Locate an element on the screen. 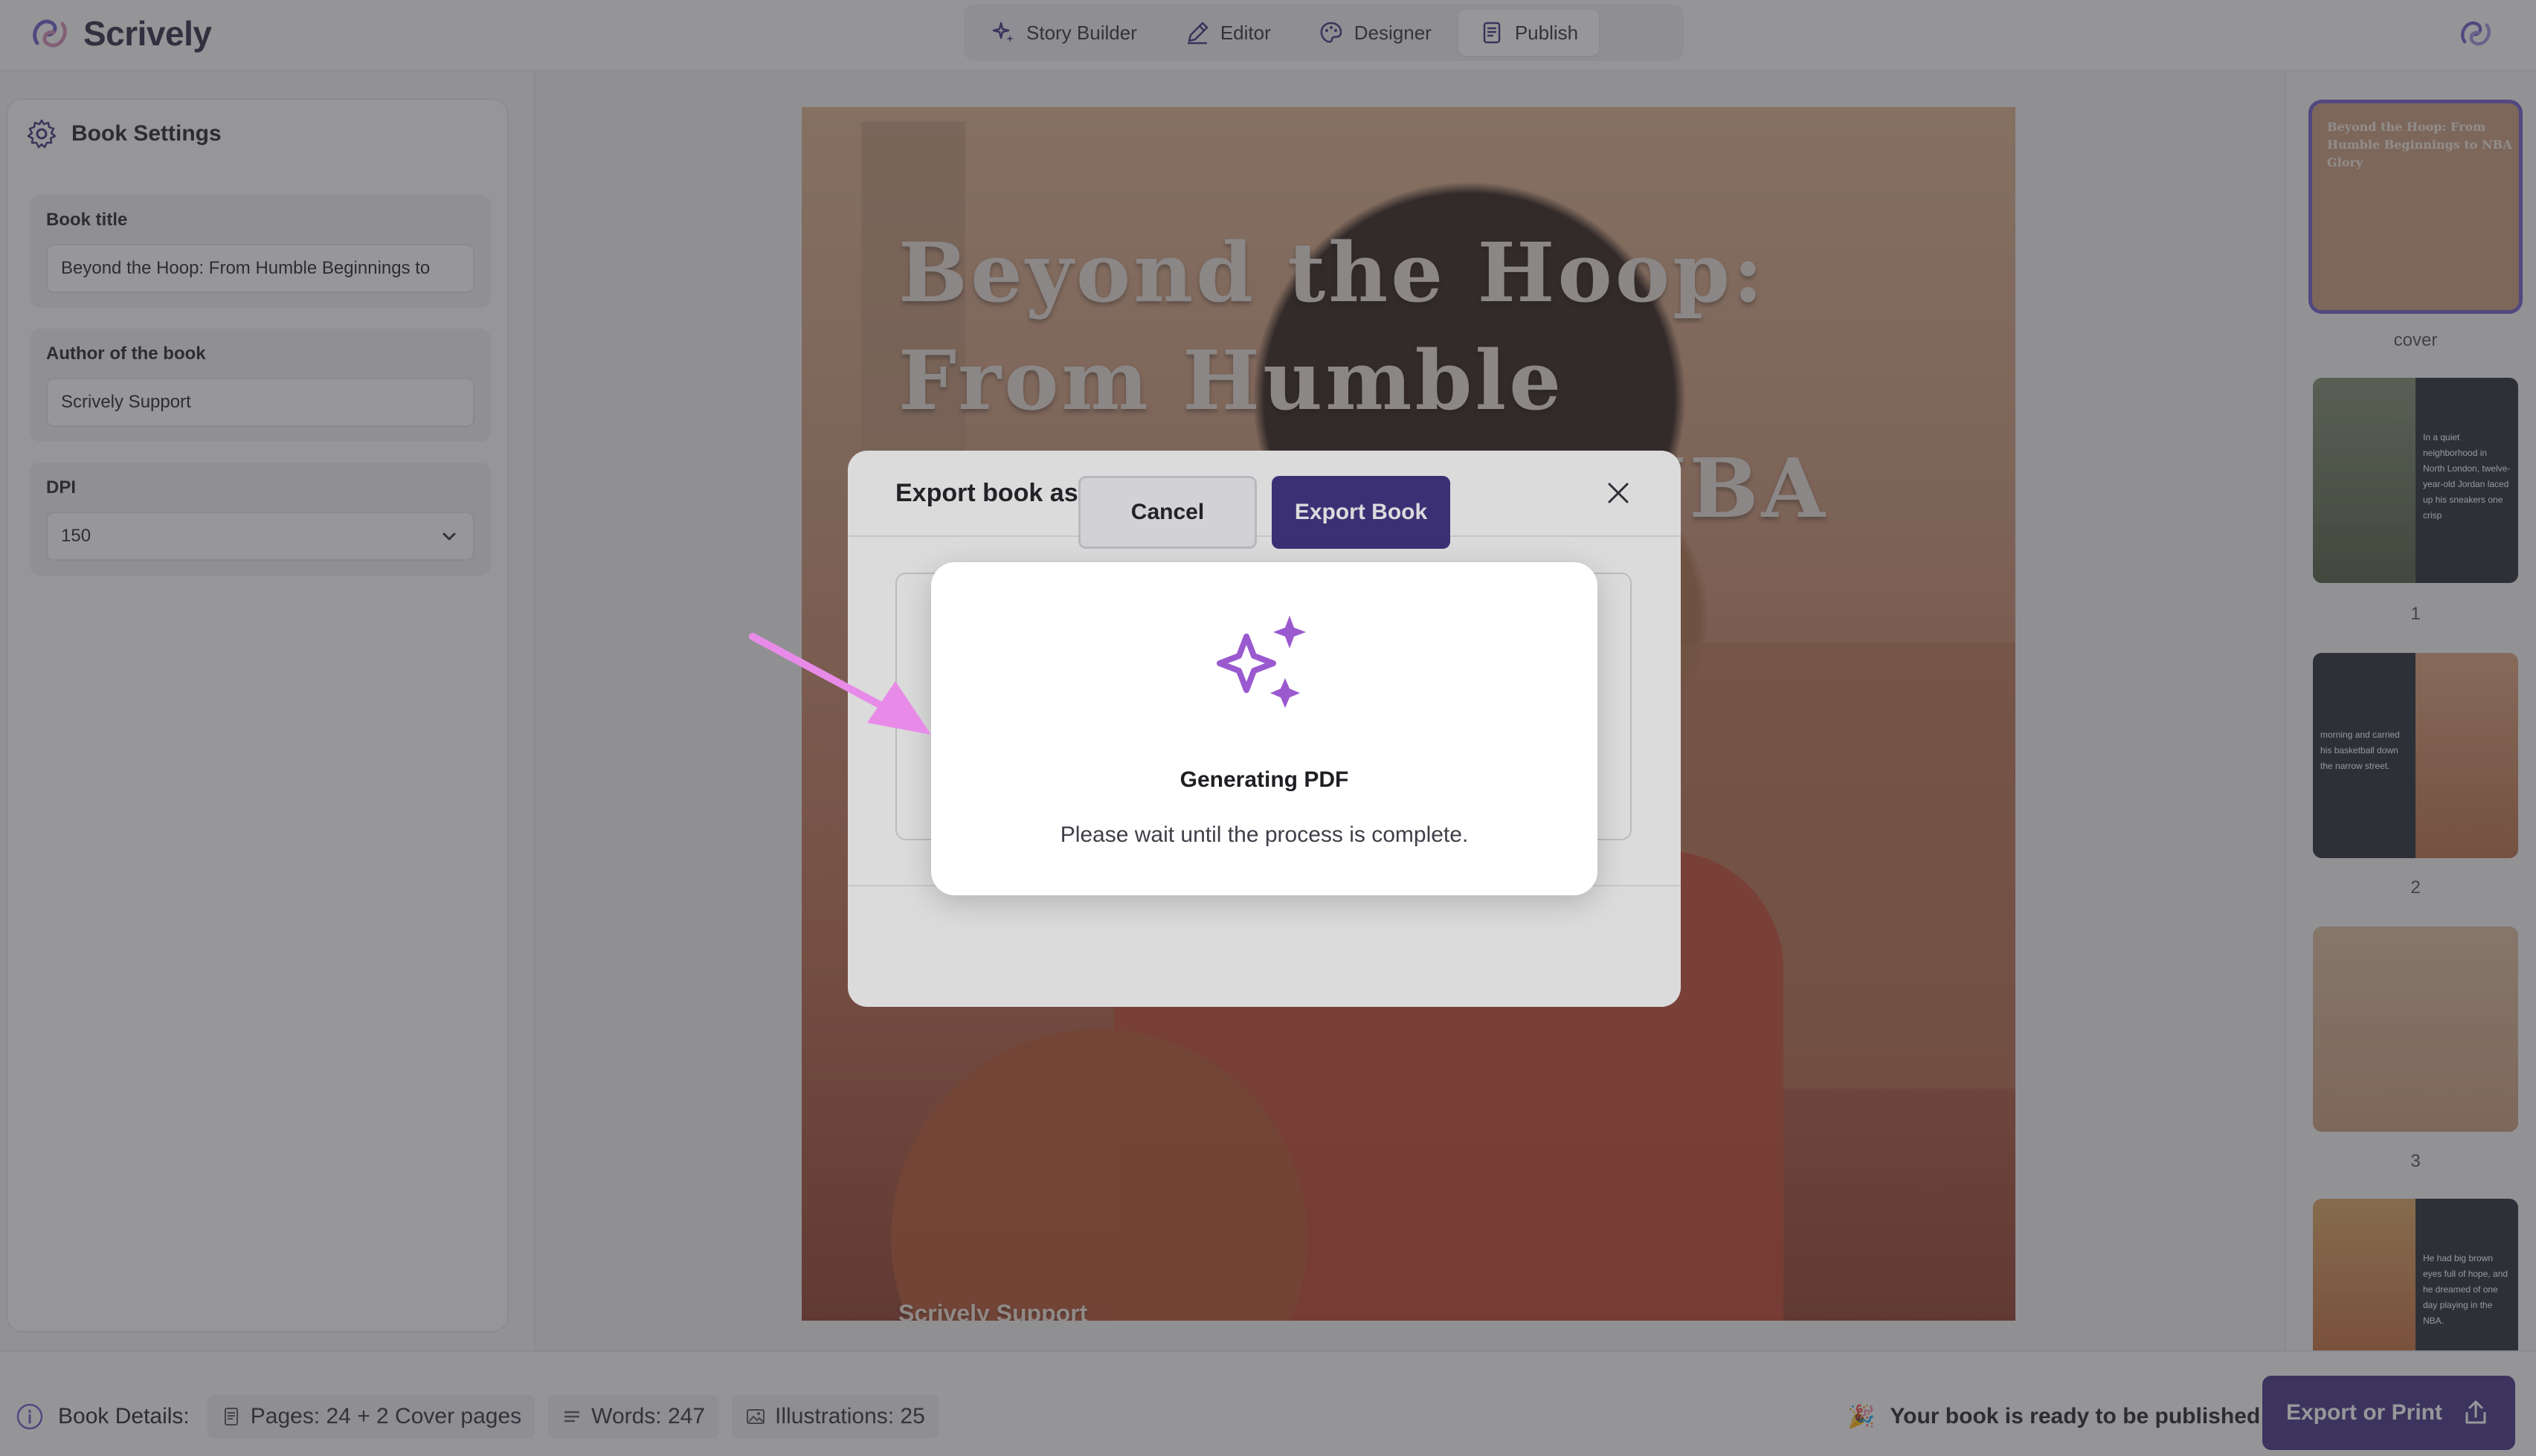 The height and width of the screenshot is (1456, 2536). pointer-arrow-icon is located at coordinates (840, 684).